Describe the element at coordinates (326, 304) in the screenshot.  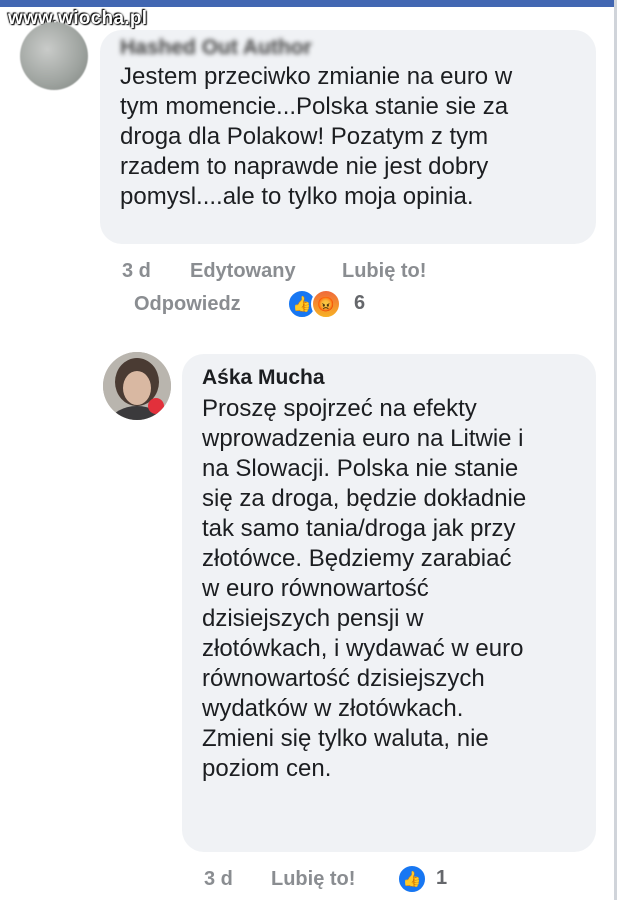
I see `angry-icon: 😡` at that location.